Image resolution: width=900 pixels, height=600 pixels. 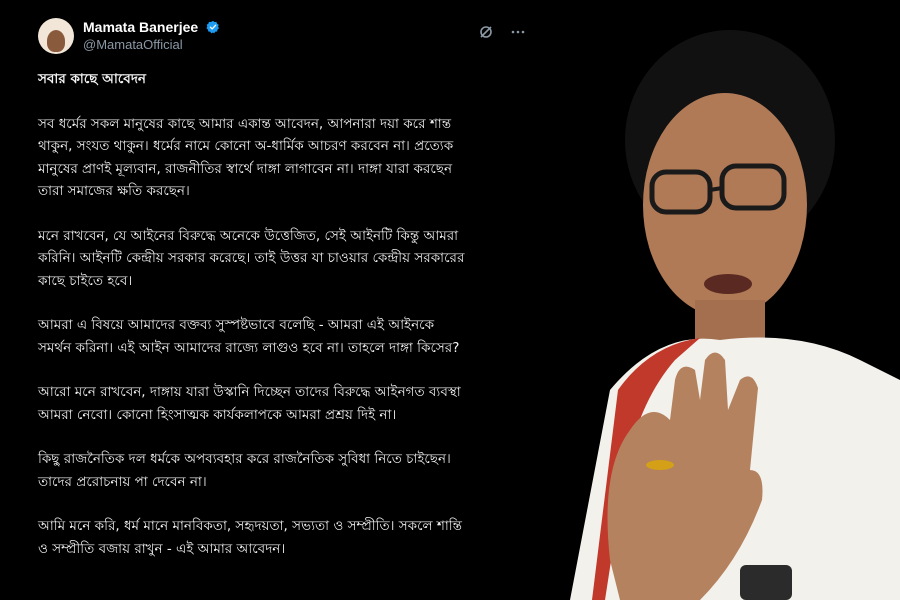 I want to click on handle: @MamataOfficial, so click(x=151, y=45).